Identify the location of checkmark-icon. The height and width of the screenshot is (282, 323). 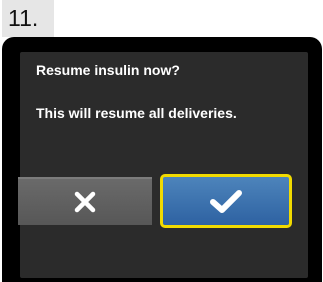
(226, 201).